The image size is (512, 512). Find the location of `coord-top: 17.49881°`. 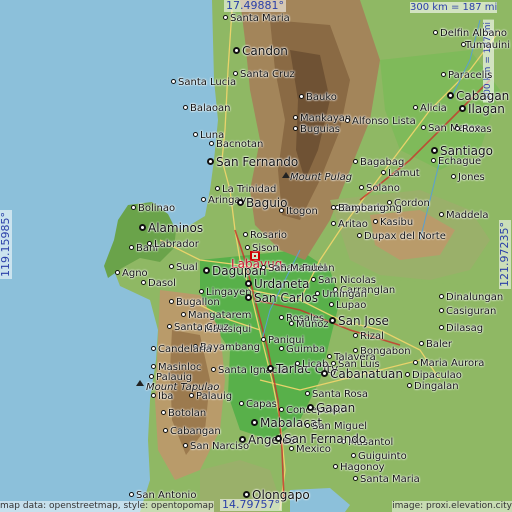

coord-top: 17.49881° is located at coordinates (255, 6).